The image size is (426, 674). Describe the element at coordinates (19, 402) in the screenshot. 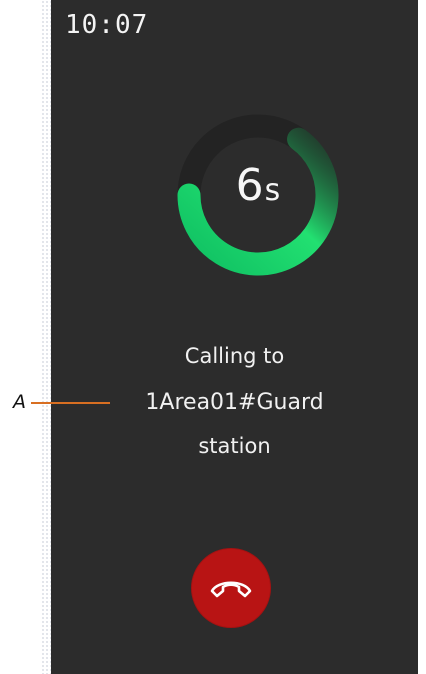

I see `callout-letter: A` at that location.